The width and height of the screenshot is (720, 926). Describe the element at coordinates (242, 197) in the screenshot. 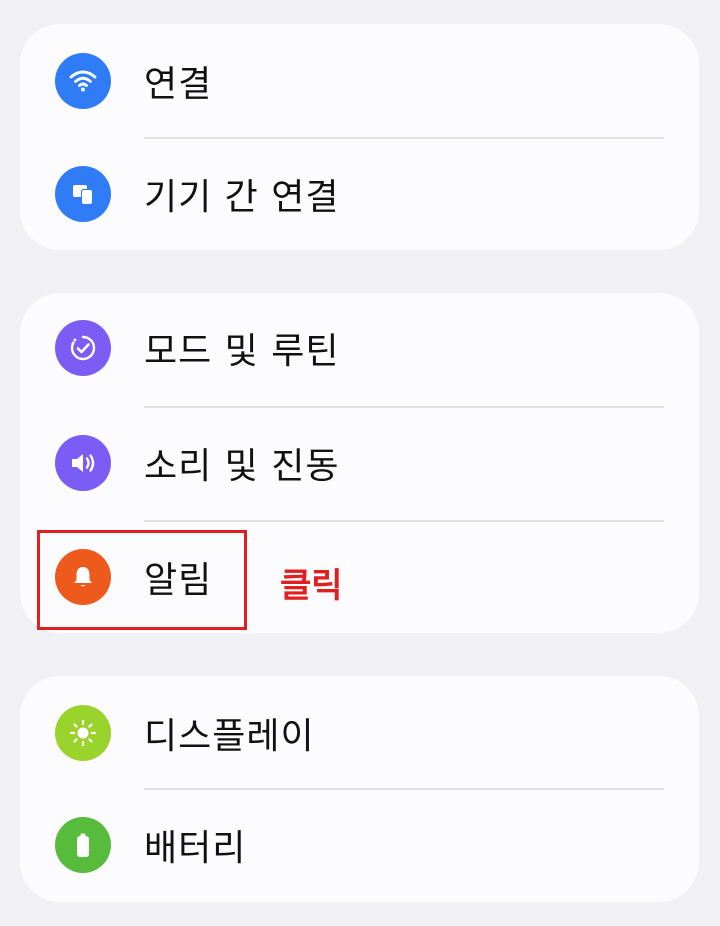

I see `settings-item-label: 기기 간 연결` at that location.